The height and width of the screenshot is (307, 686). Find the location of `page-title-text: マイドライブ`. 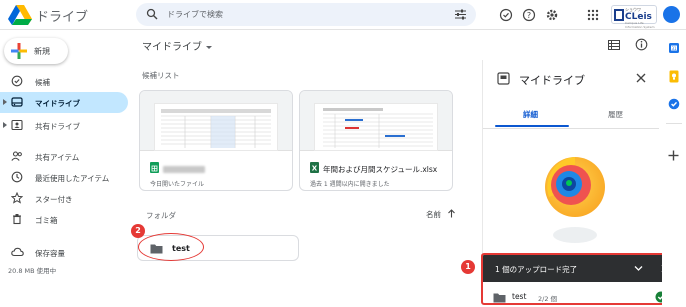

page-title-text: マイドライブ is located at coordinates (172, 47).